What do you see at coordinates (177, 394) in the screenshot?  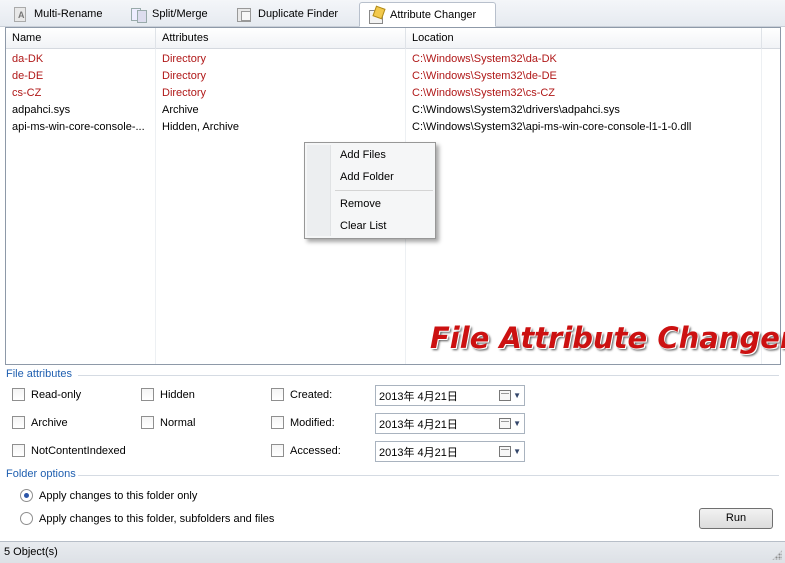 I see `checkbox-label: Hidden` at bounding box center [177, 394].